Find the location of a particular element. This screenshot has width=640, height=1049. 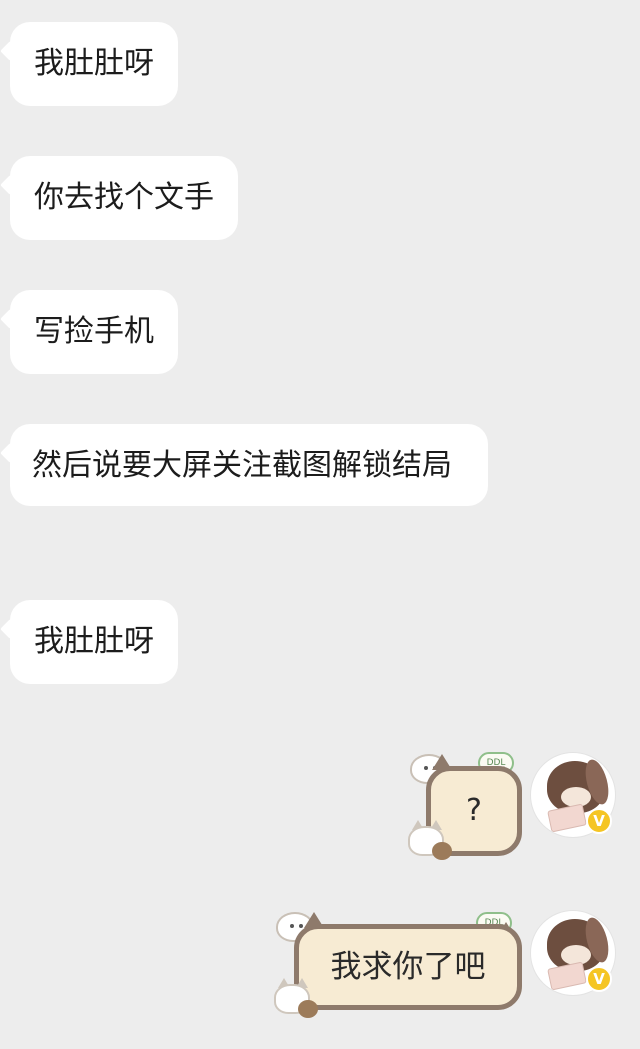

incoming-message: 你去找个文手 is located at coordinates (124, 198).